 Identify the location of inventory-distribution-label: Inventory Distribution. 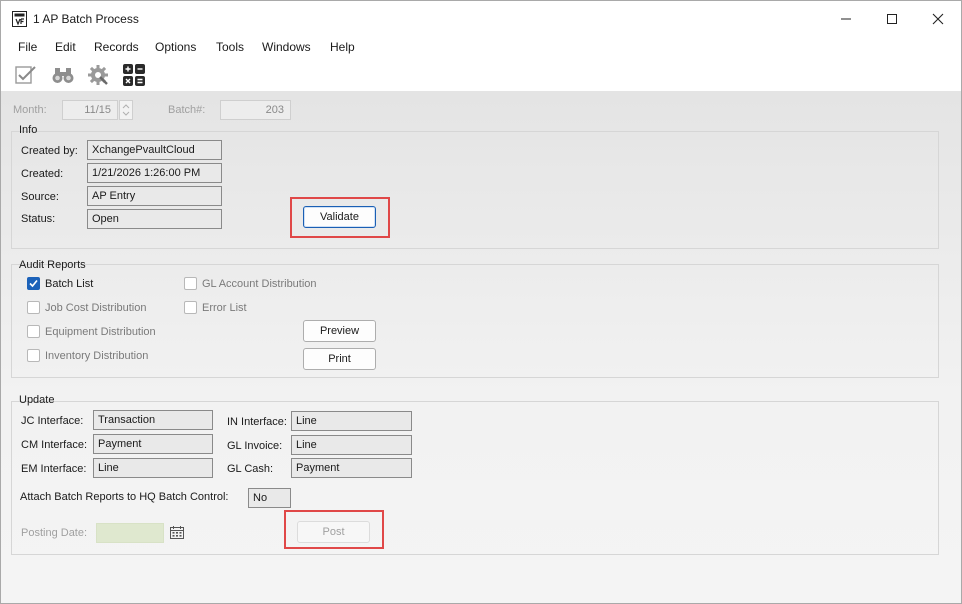
(97, 356).